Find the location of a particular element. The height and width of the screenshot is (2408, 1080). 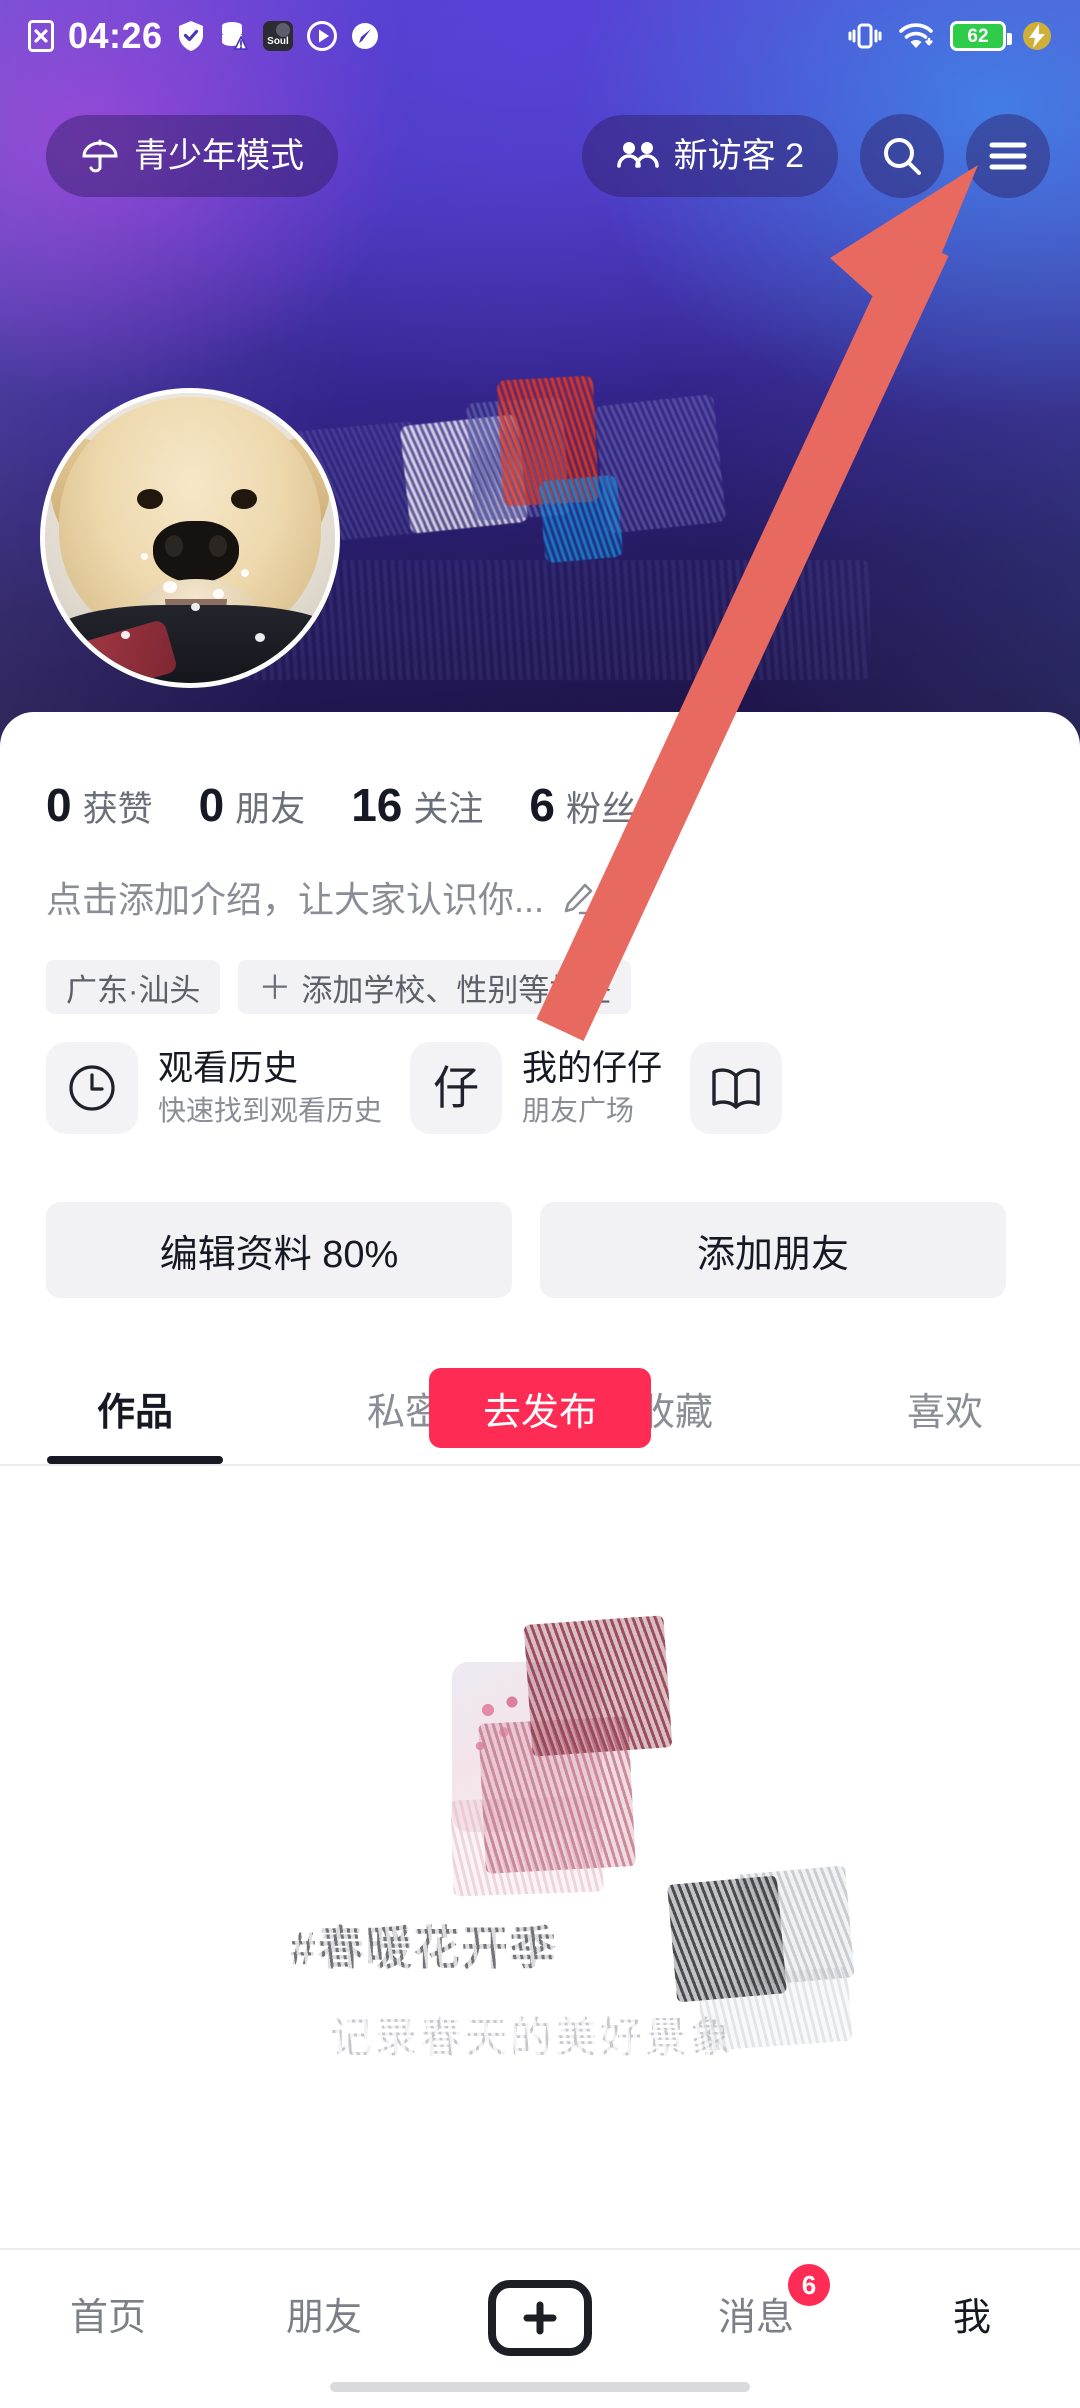

data-off-icon is located at coordinates (234, 36).